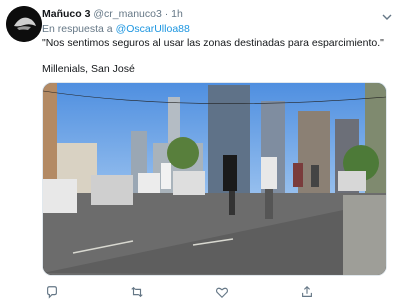 This screenshot has width=400, height=308. I want to click on like-icon, so click(222, 292).